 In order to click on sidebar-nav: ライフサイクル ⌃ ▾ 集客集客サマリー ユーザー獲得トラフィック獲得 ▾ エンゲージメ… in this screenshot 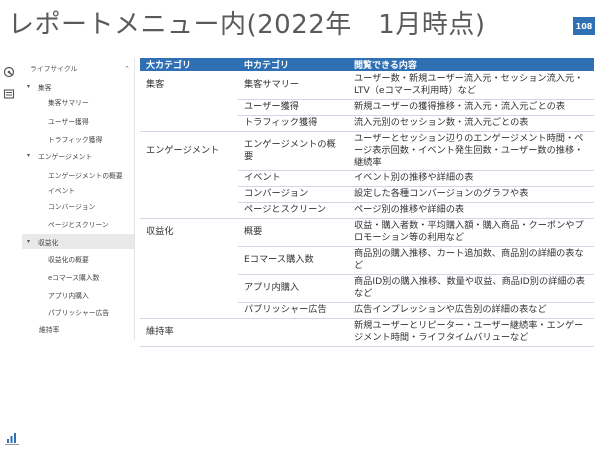, I will do `click(78, 199)`.